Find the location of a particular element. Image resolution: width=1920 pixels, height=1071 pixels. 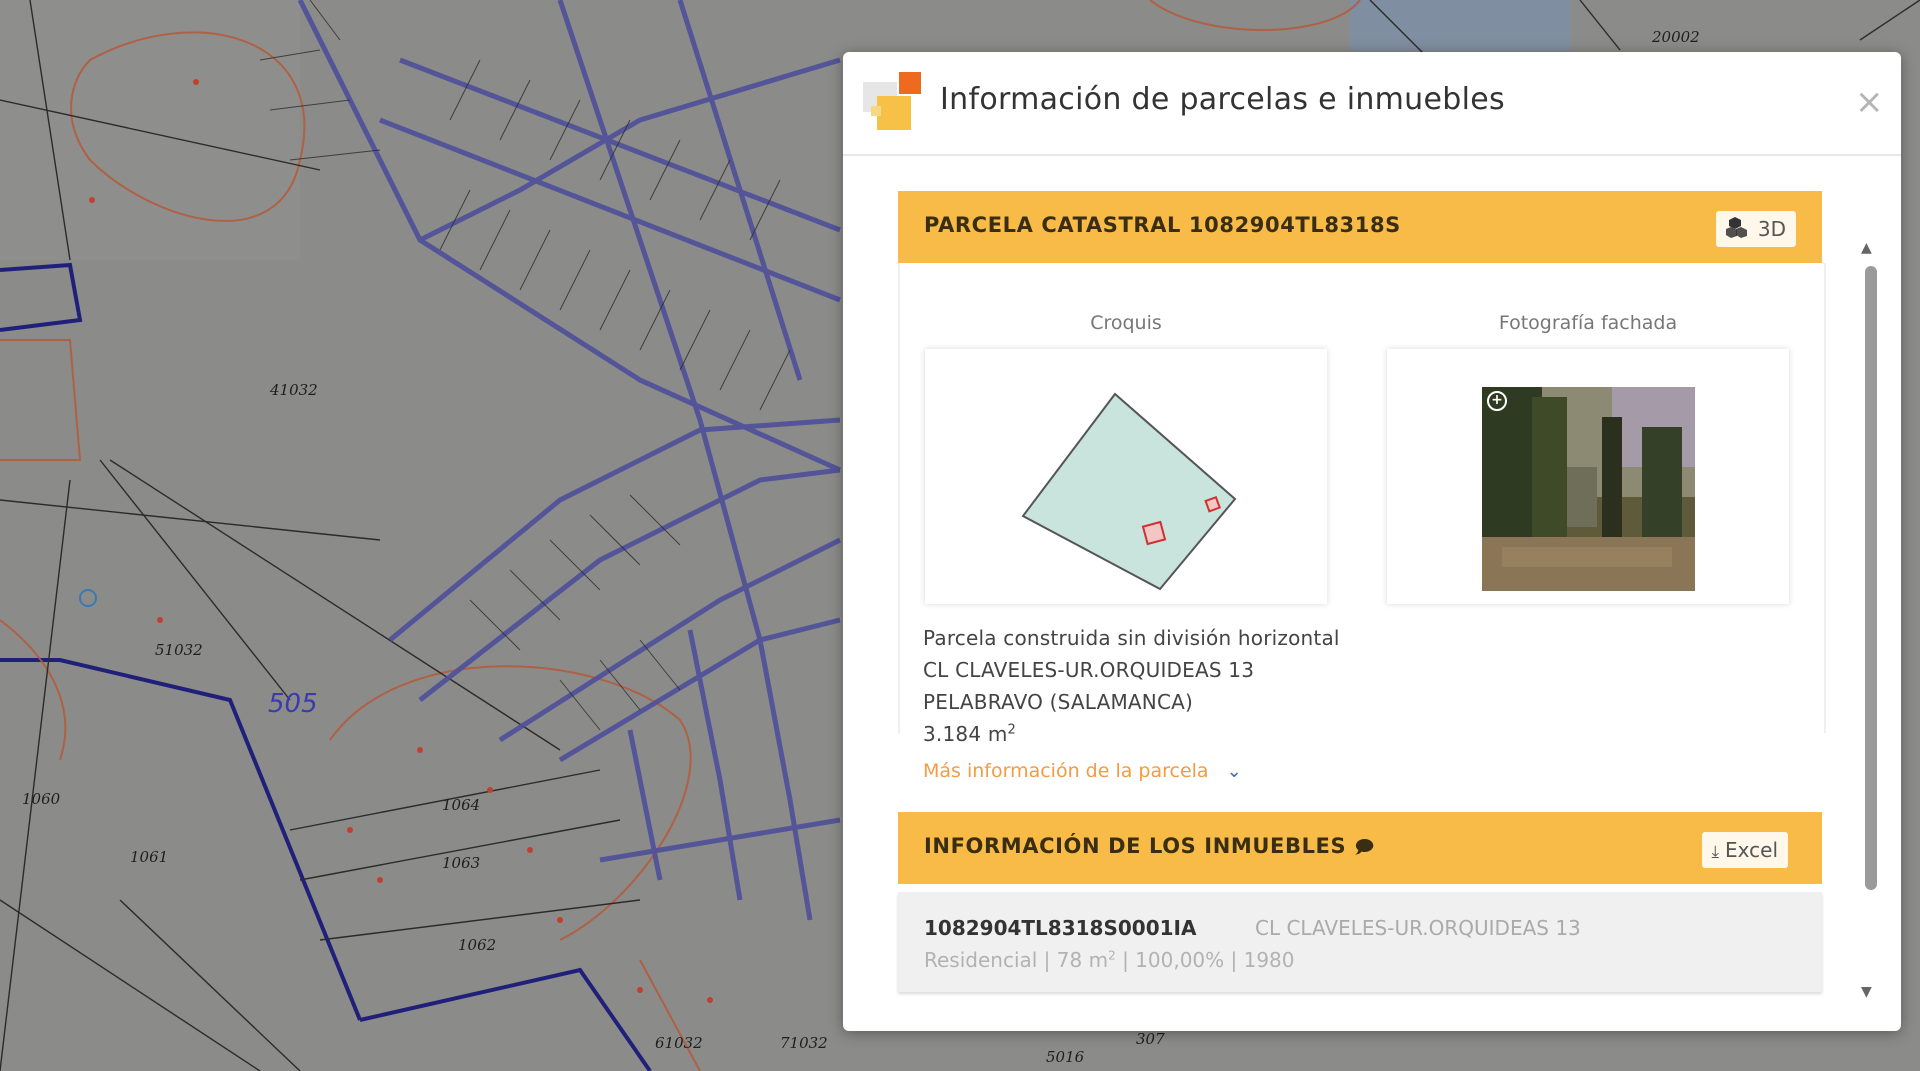

map-label: 41032 is located at coordinates (293, 390).